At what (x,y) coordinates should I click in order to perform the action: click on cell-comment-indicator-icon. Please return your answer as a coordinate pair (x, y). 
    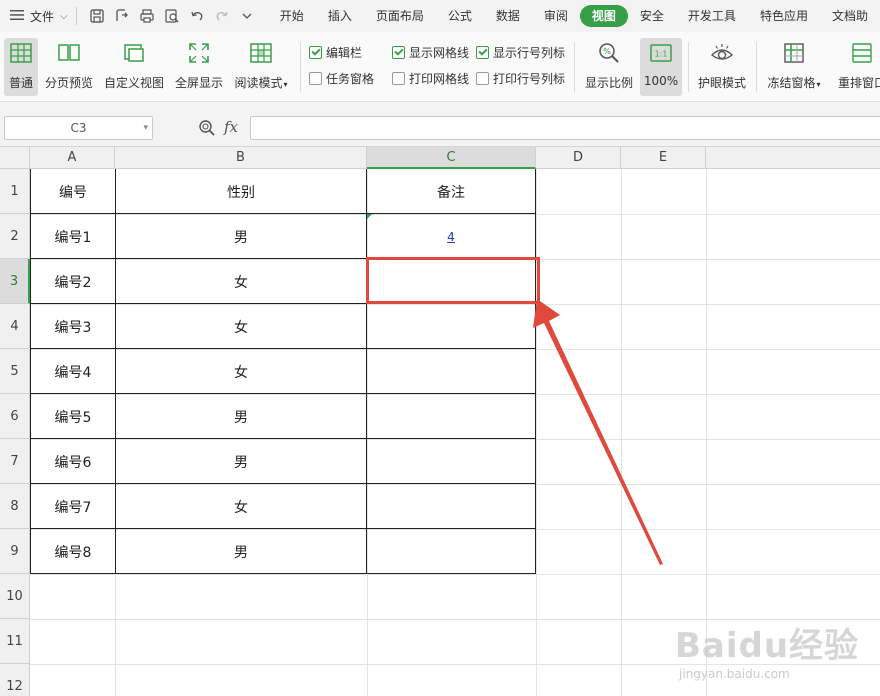
    Looking at the image, I should click on (369, 216).